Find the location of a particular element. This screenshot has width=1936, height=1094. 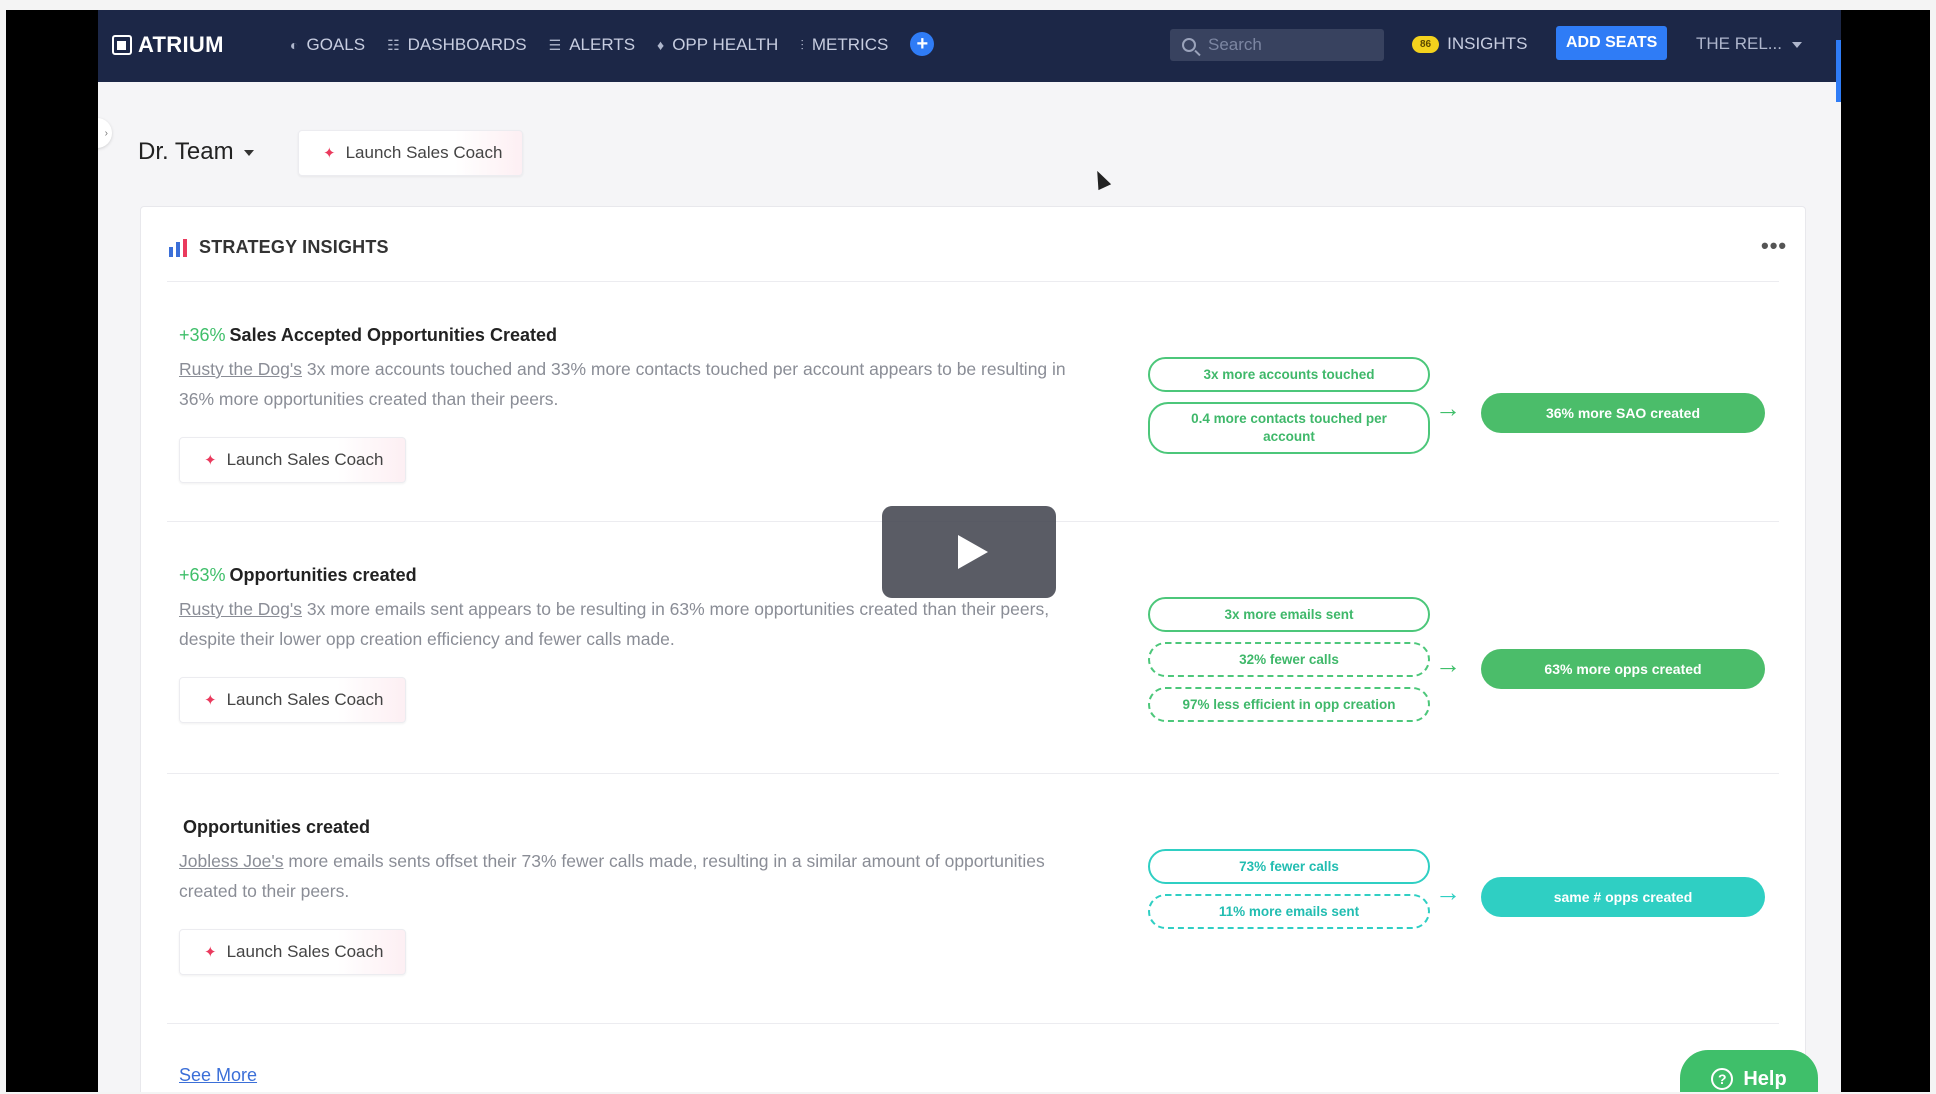

nav-item-opp-health: ♦ OPP HEALTH is located at coordinates (717, 45).